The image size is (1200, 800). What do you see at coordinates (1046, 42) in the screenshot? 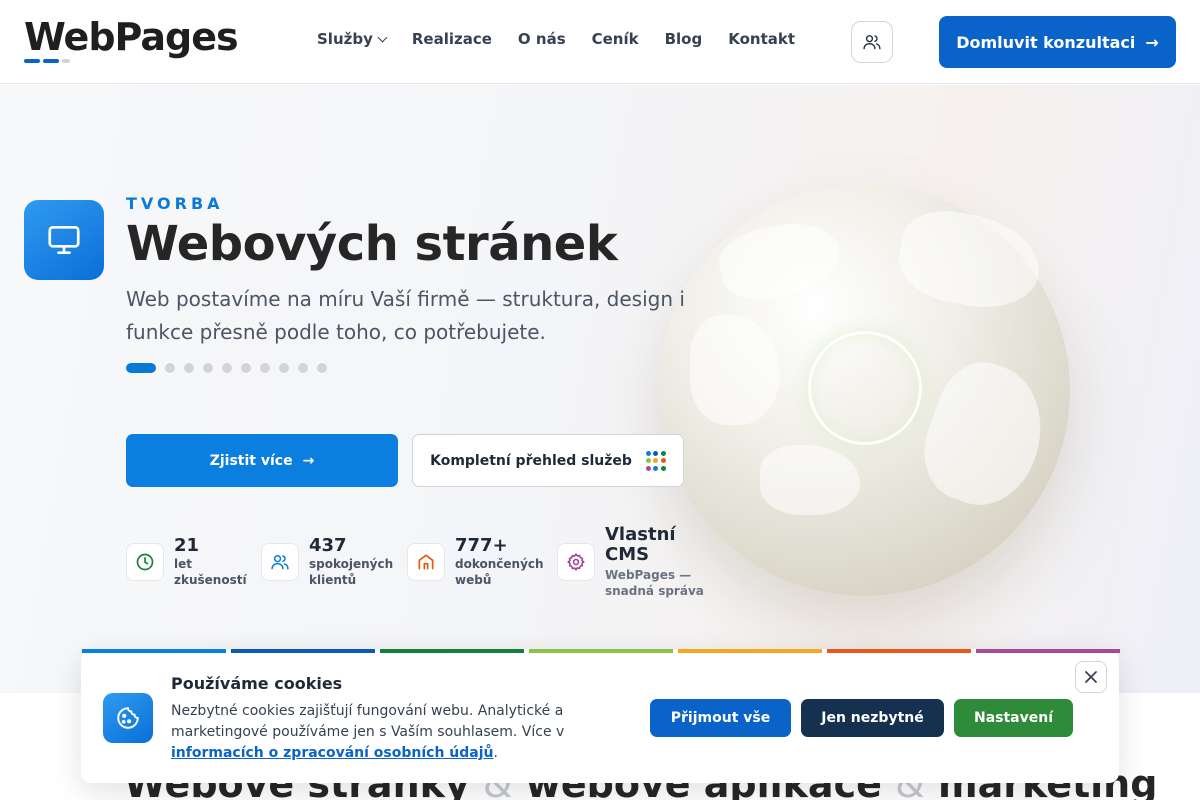
I see `cta-label: Domluvit konzultaci` at bounding box center [1046, 42].